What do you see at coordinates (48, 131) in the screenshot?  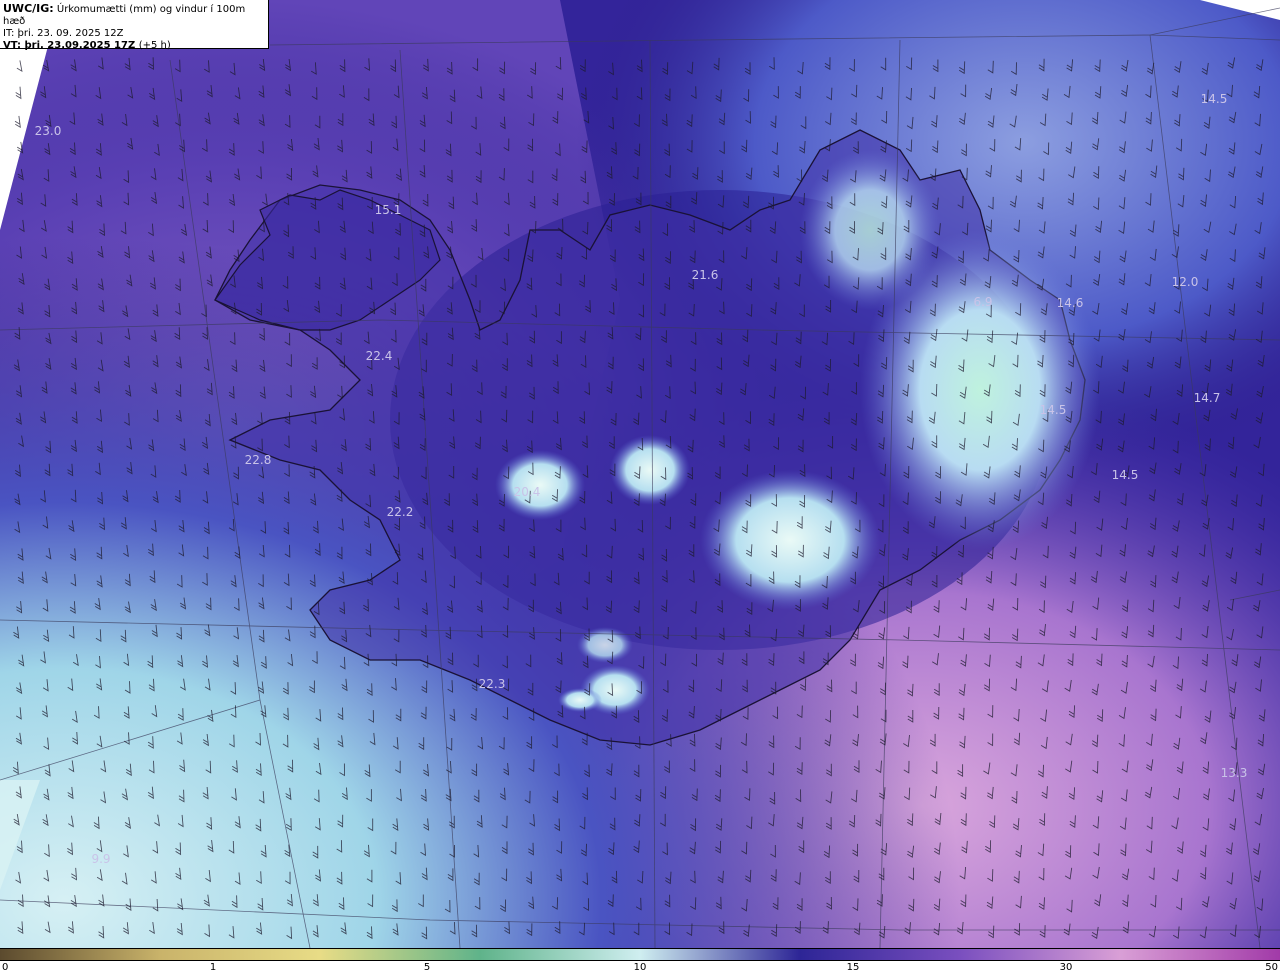 I see `map-label: 23.0` at bounding box center [48, 131].